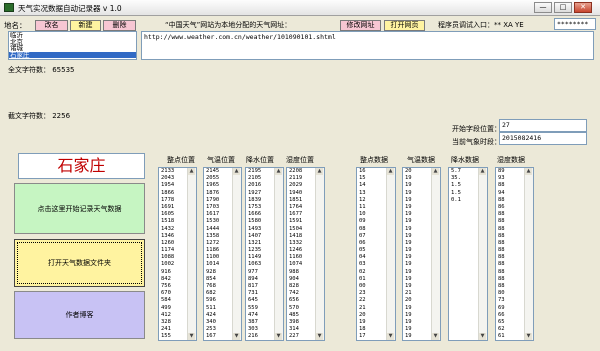 This screenshot has height=351, width=600. Describe the element at coordinates (79, 208) in the screenshot. I see `start-record-button: 点击这里开始记录天气数据` at that location.